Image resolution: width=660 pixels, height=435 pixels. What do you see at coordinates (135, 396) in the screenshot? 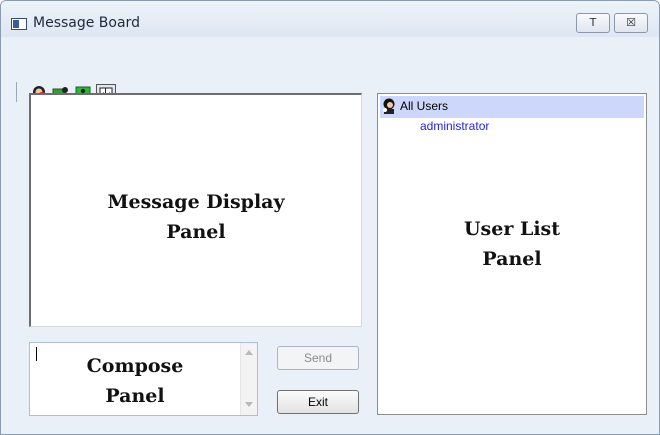
I see `compose-label-line2: Panel` at bounding box center [135, 396].